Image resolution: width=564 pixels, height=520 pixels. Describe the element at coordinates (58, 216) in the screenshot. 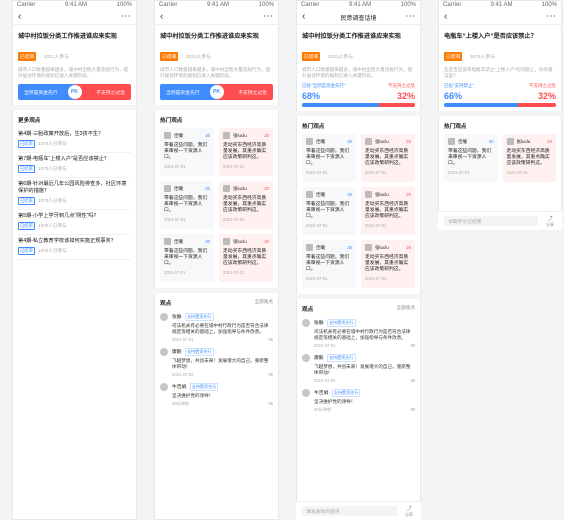

I see `list-item-title: 第5期-小学上学牙到几点“刚性”吗？` at that location.